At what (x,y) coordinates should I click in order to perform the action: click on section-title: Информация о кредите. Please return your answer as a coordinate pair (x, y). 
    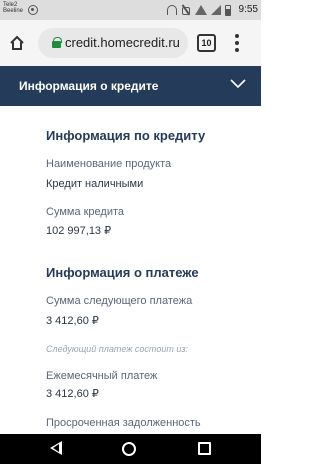
    Looking at the image, I should click on (89, 86).